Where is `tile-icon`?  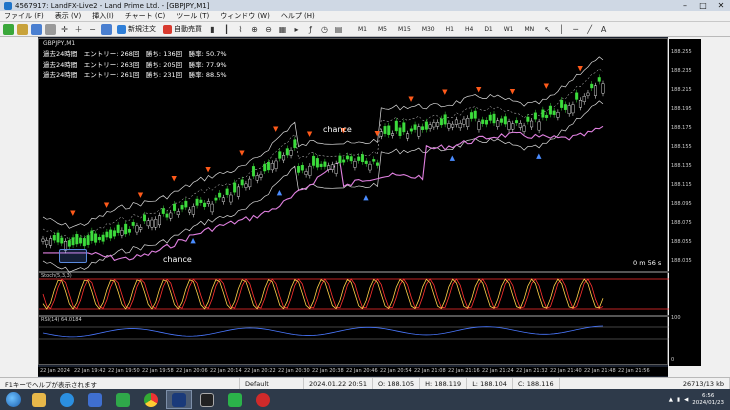
tile-icon is located at coordinates (106, 29).